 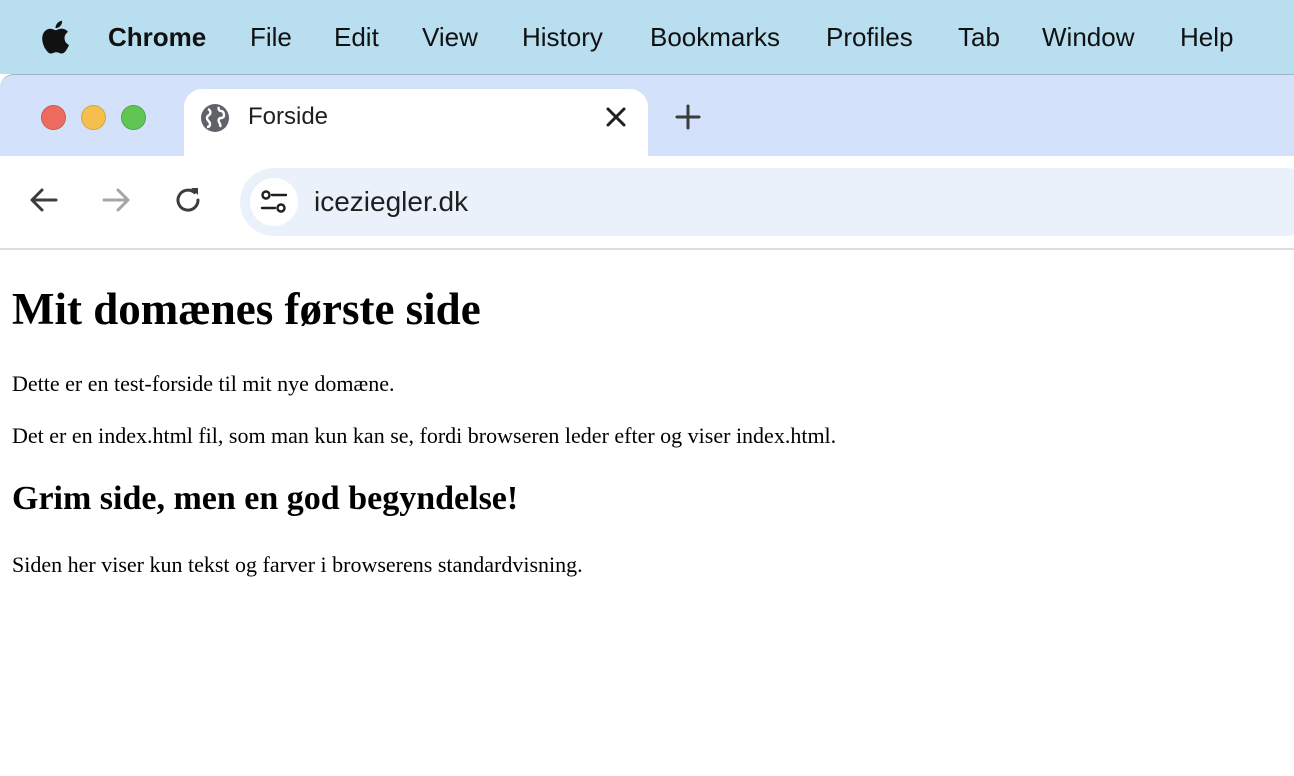 I want to click on forward-arrow-icon, so click(x=116, y=200).